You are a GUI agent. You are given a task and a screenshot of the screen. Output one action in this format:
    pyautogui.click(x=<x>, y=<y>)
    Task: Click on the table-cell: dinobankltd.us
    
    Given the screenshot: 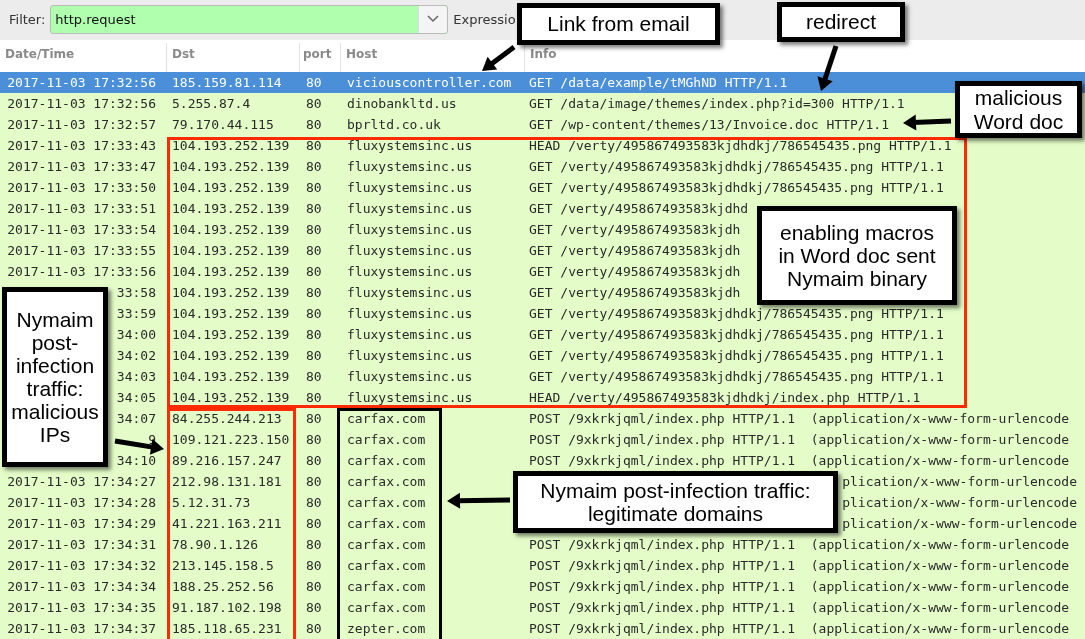 What is the action you would take?
    pyautogui.click(x=402, y=103)
    